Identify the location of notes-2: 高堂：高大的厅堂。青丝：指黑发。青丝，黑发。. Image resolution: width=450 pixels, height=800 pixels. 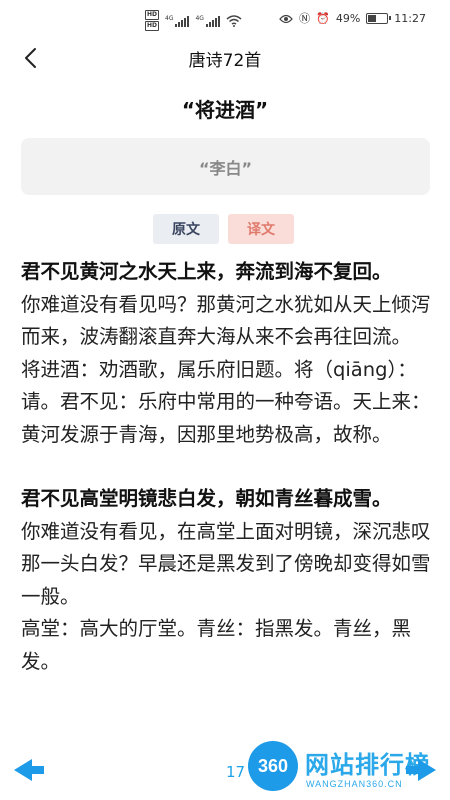
(216, 645).